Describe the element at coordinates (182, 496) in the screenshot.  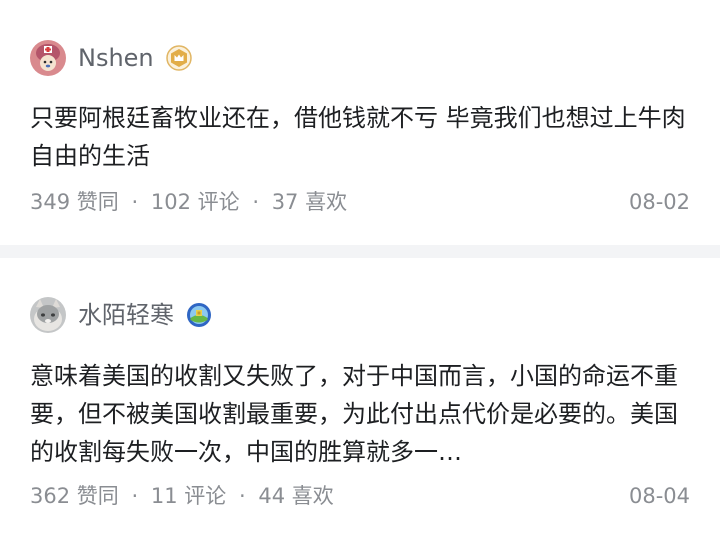
I see `comment-stats: 362 赞同 · 11 评论 · 44 喜欢` at that location.